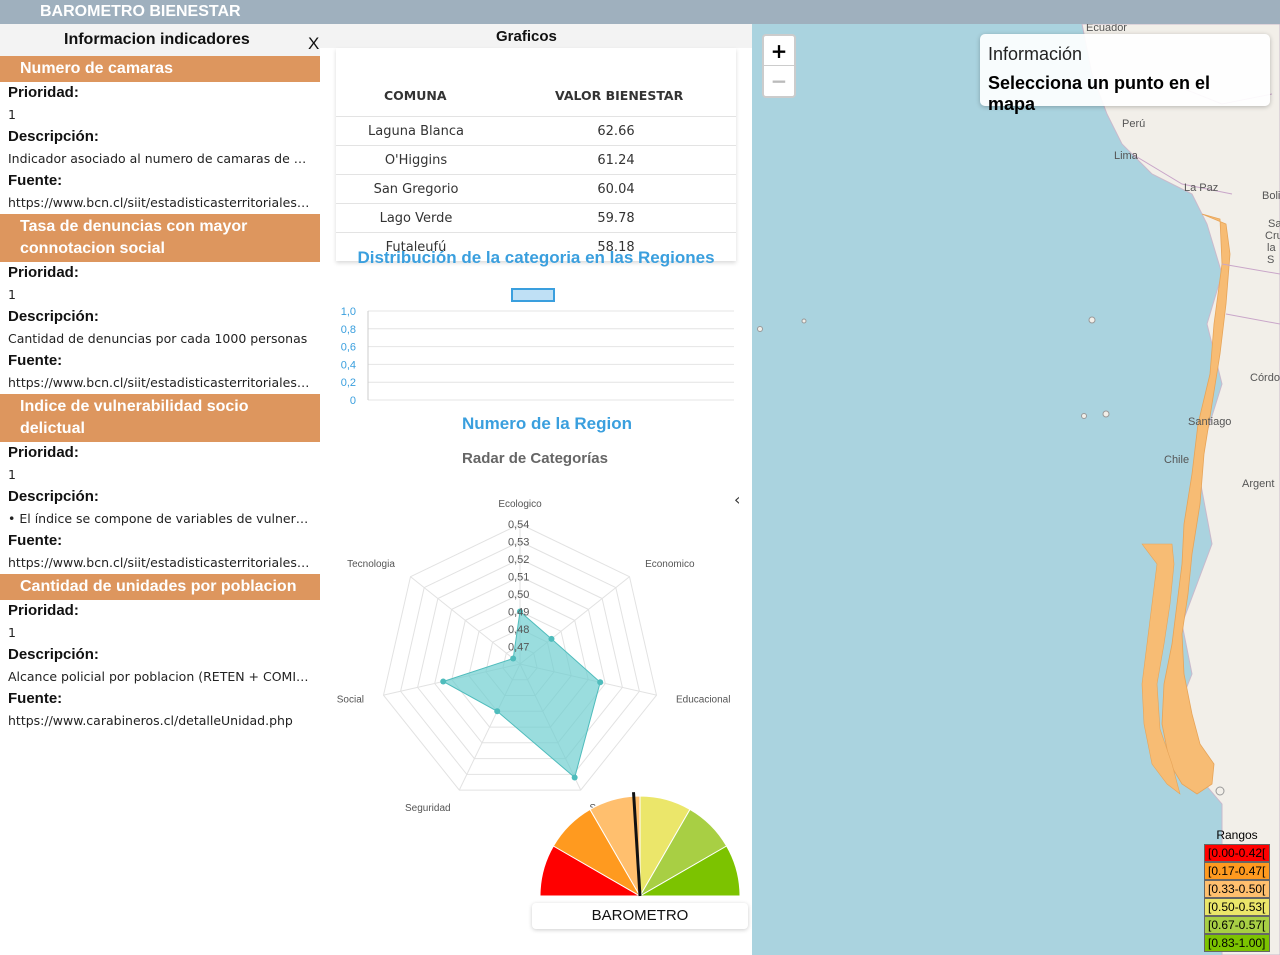 This screenshot has height=955, width=1280. Describe the element at coordinates (1106, 29) in the screenshot. I see `map-label-ecuador: Ecuador` at that location.